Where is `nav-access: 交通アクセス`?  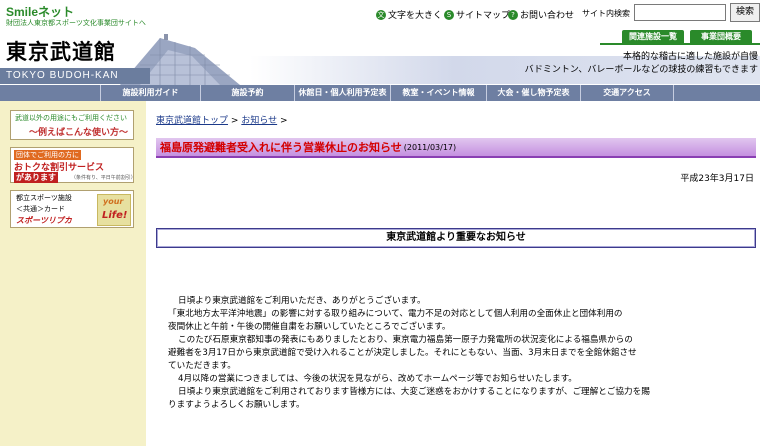
nav-access: 交通アクセス is located at coordinates (627, 93).